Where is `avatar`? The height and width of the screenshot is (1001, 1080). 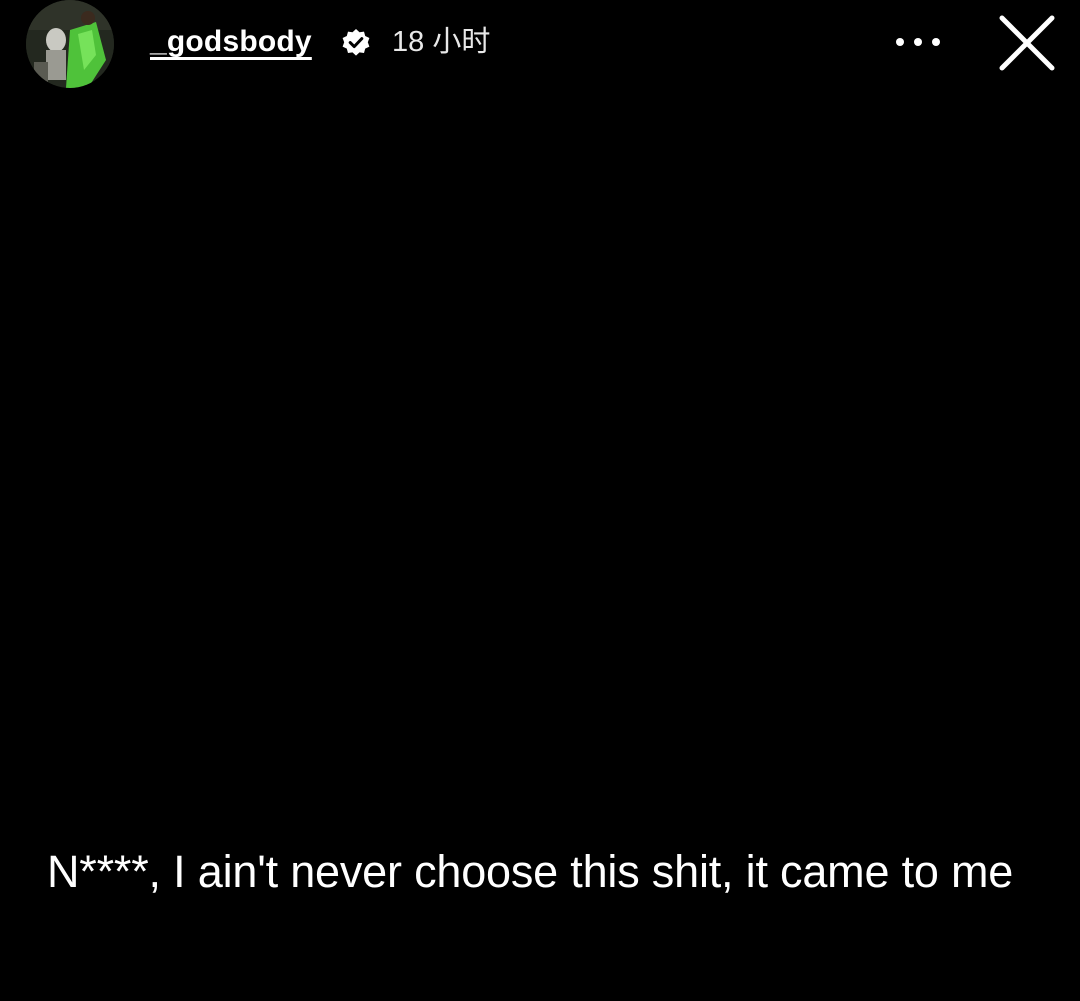
avatar is located at coordinates (70, 44).